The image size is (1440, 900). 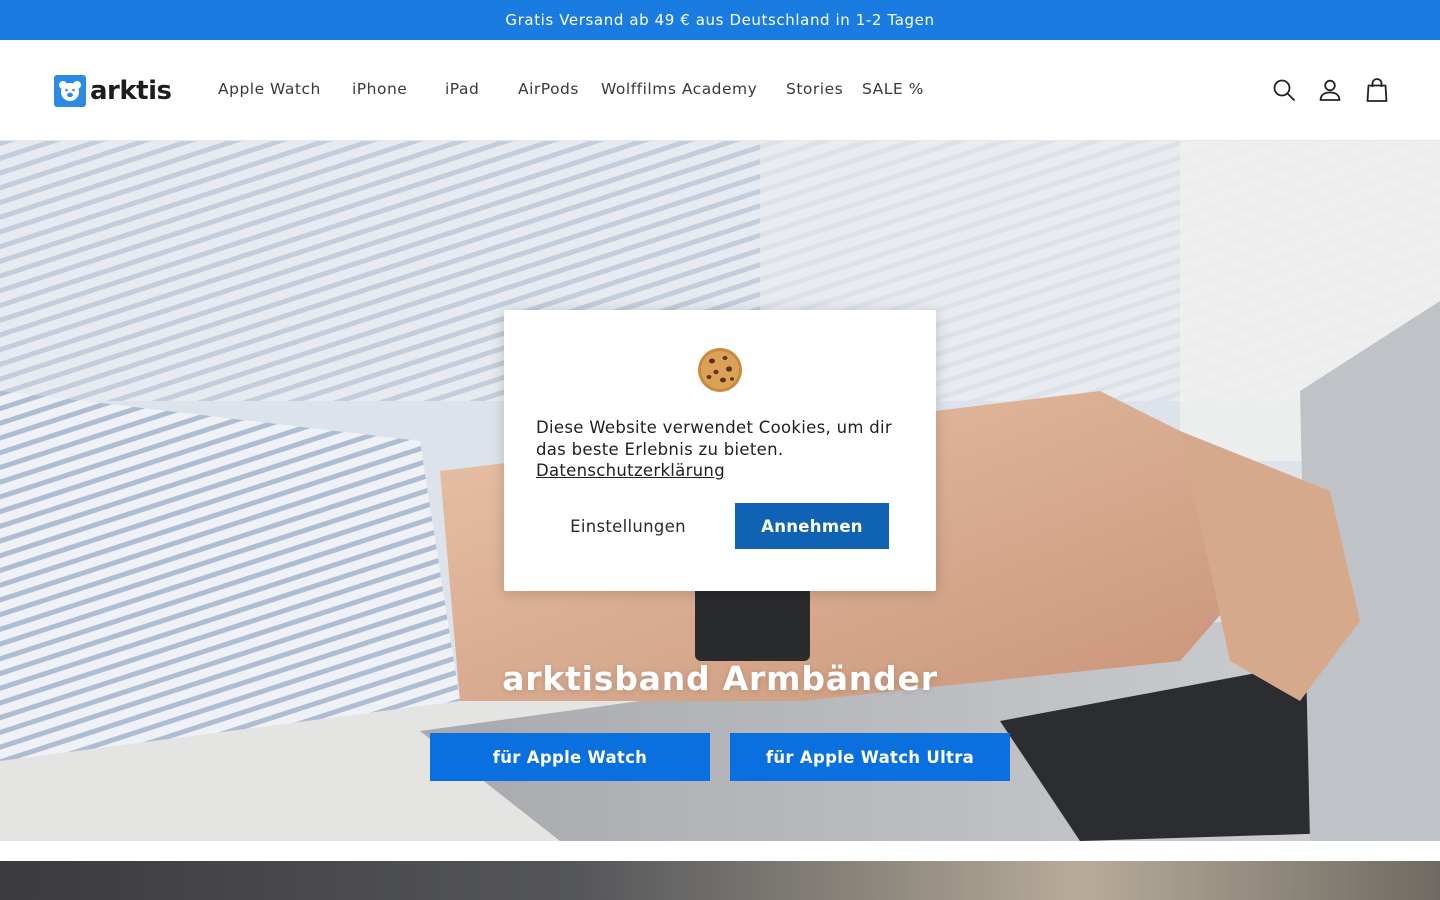 What do you see at coordinates (721, 471) in the screenshot?
I see `privacy-policy-link: Datenschutzerklärung` at bounding box center [721, 471].